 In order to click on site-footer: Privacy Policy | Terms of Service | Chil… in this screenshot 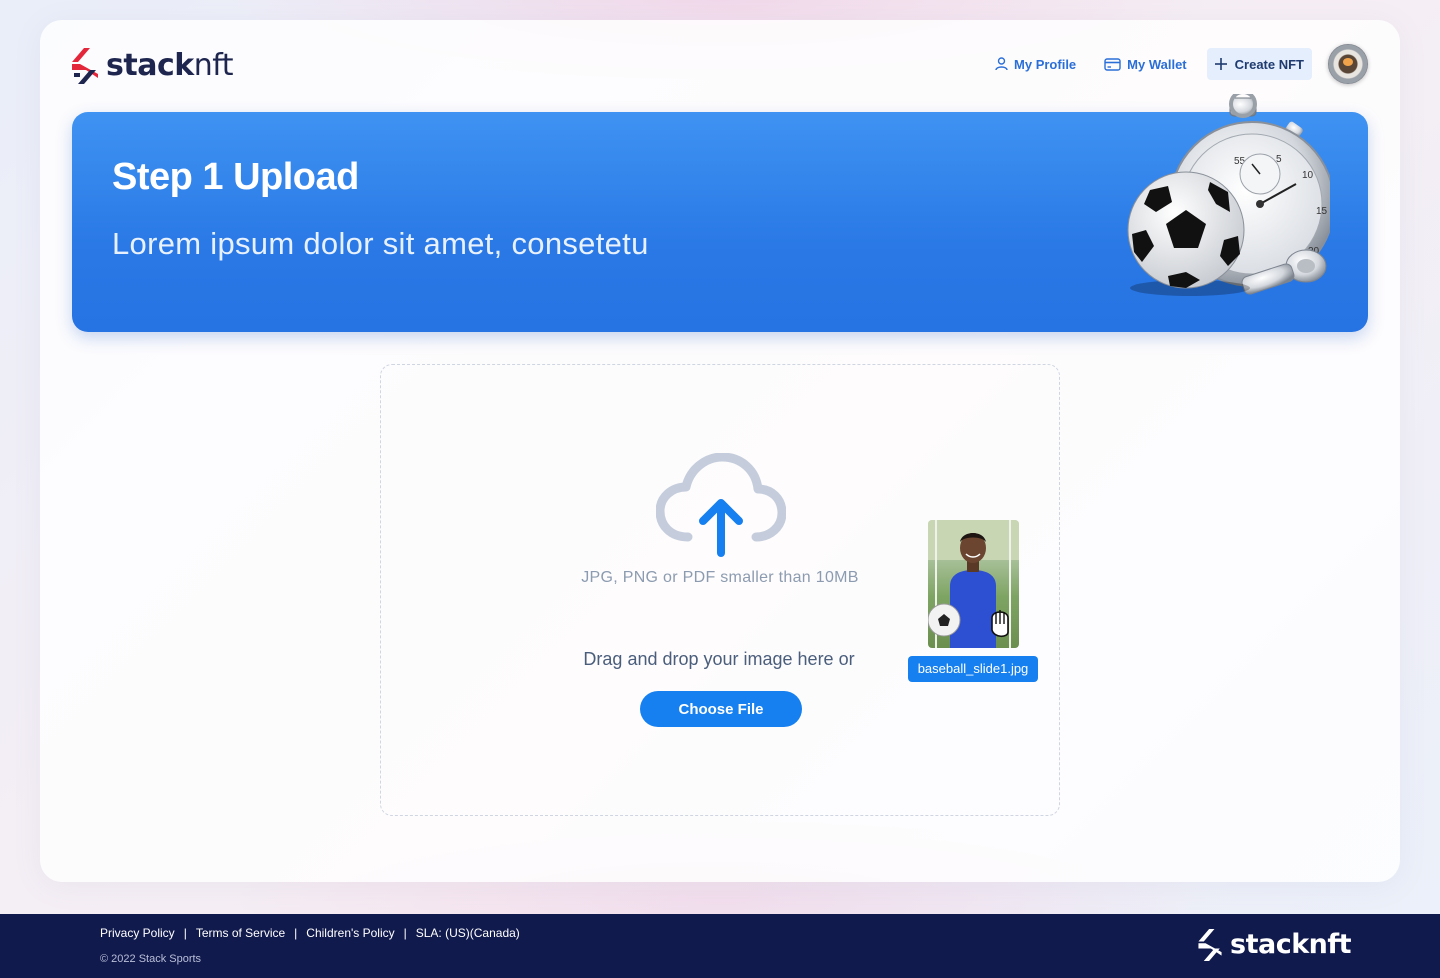, I will do `click(720, 946)`.